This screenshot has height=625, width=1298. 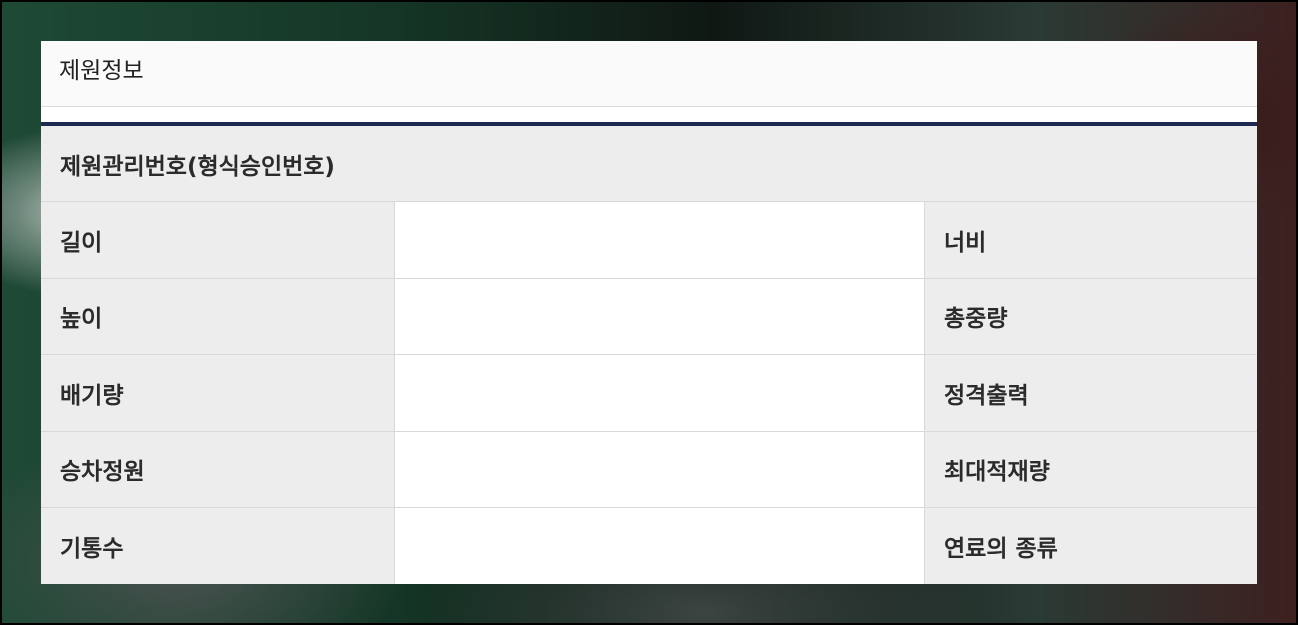 I want to click on table-row: 길이 너비, so click(x=649, y=240).